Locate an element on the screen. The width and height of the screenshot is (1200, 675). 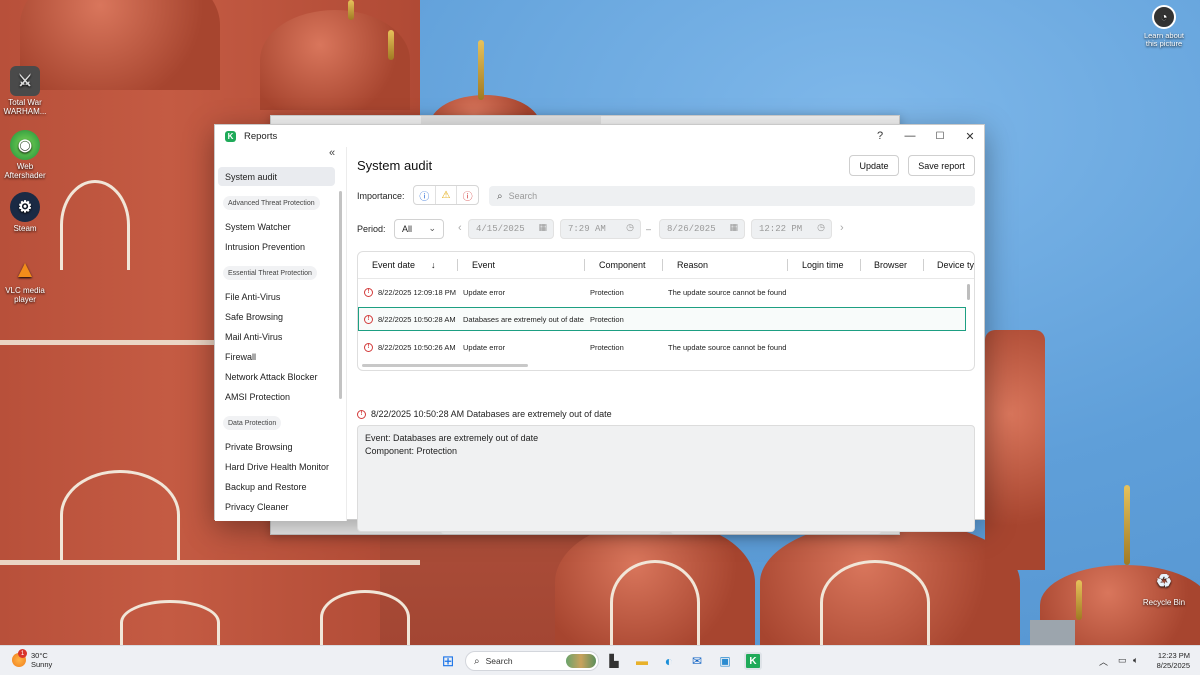
tower is located at coordinates (1015, 450).